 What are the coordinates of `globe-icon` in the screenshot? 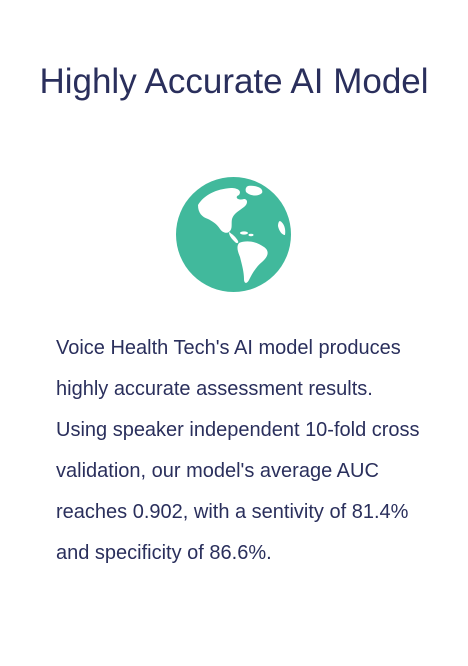 It's located at (233, 234).